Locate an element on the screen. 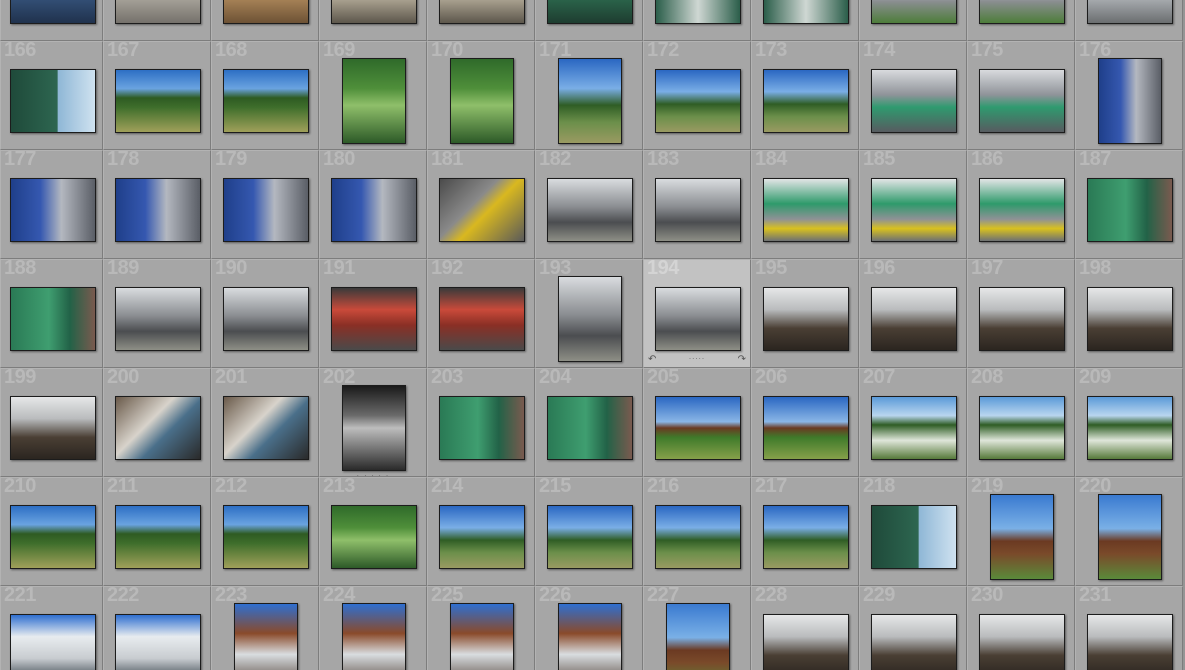 The width and height of the screenshot is (1185, 670). thumbnail-cell: 226 is located at coordinates (589, 628).